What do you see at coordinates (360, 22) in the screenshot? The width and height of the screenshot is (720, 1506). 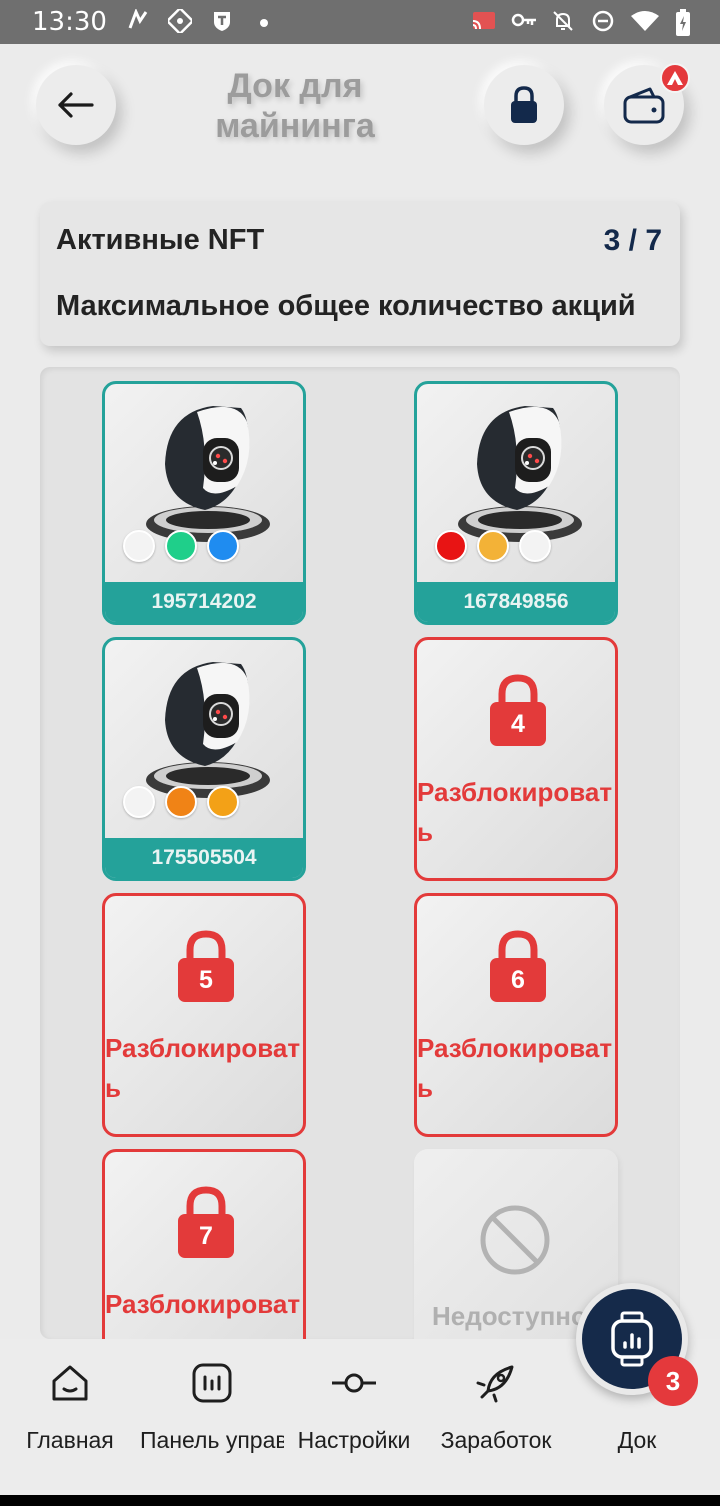 I see `status-bar: 13:30` at bounding box center [360, 22].